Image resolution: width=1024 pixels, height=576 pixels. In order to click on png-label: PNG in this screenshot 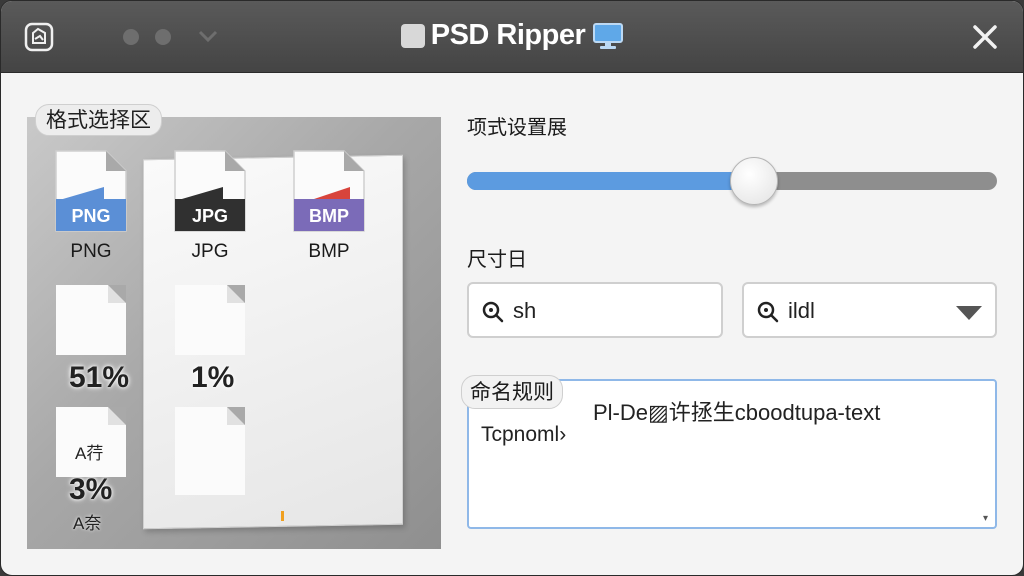, I will do `click(91, 251)`.